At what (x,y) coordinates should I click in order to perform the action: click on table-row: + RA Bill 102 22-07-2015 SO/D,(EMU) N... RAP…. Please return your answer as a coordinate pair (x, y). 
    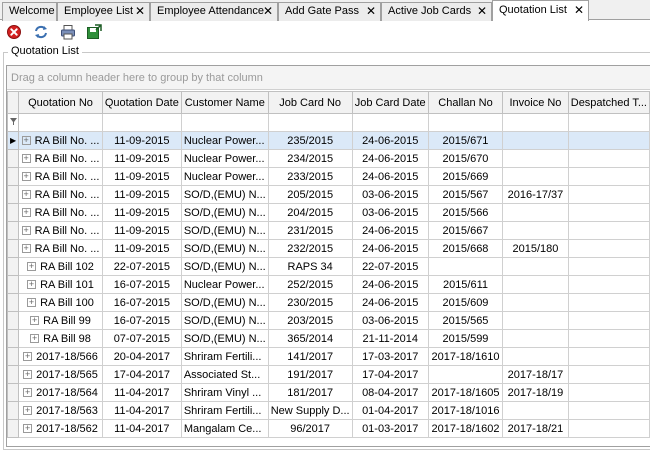
    Looking at the image, I should click on (328, 266).